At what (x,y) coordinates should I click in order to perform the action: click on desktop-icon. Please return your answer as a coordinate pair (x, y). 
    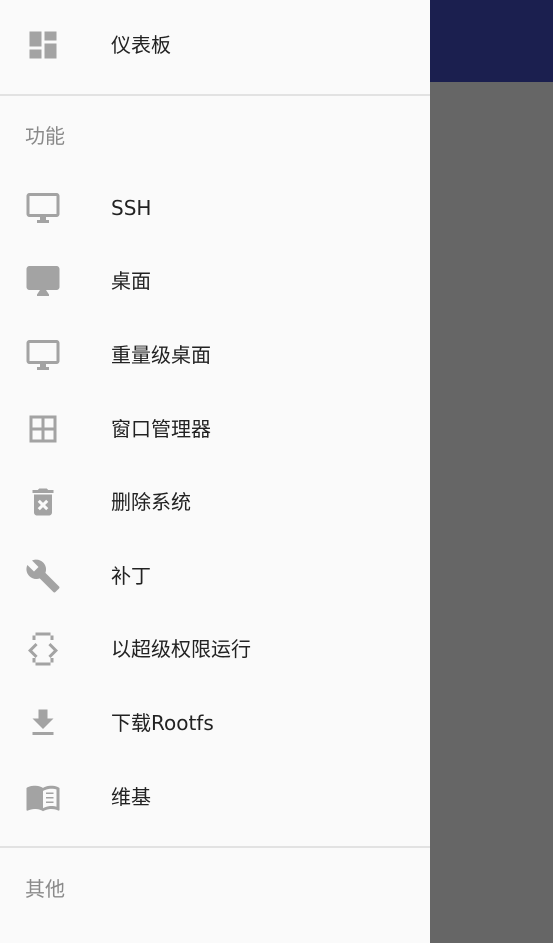
    Looking at the image, I should click on (43, 281).